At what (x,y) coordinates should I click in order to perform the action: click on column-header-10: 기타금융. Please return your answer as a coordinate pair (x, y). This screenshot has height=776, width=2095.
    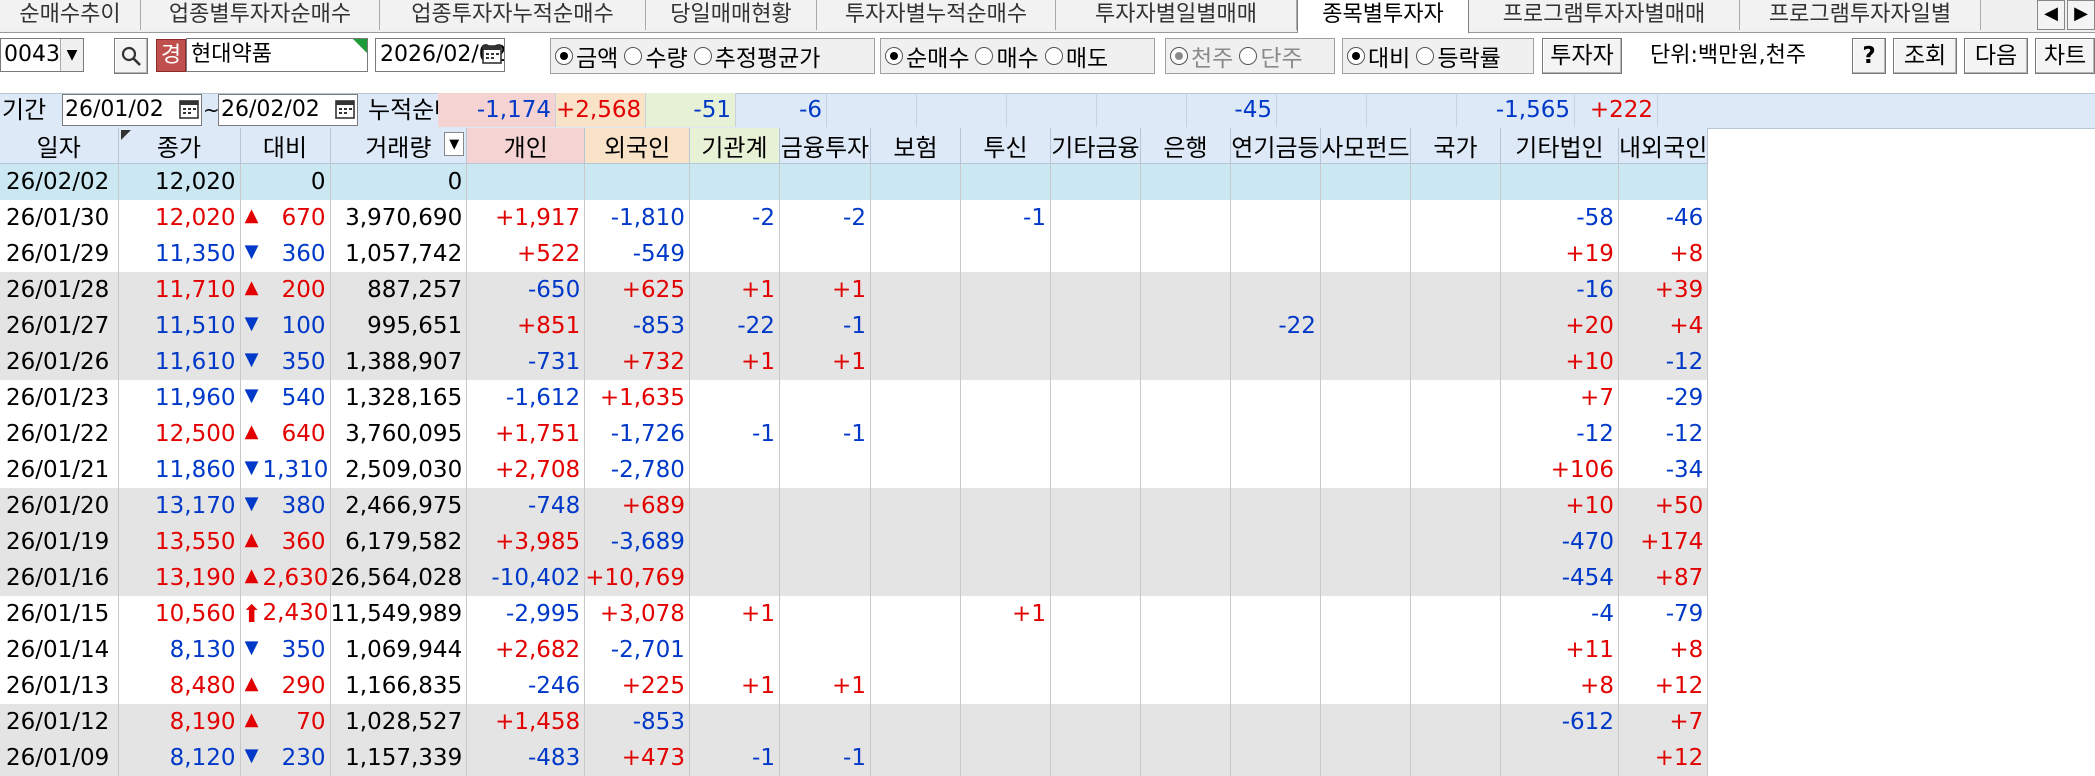
    Looking at the image, I should click on (1095, 146).